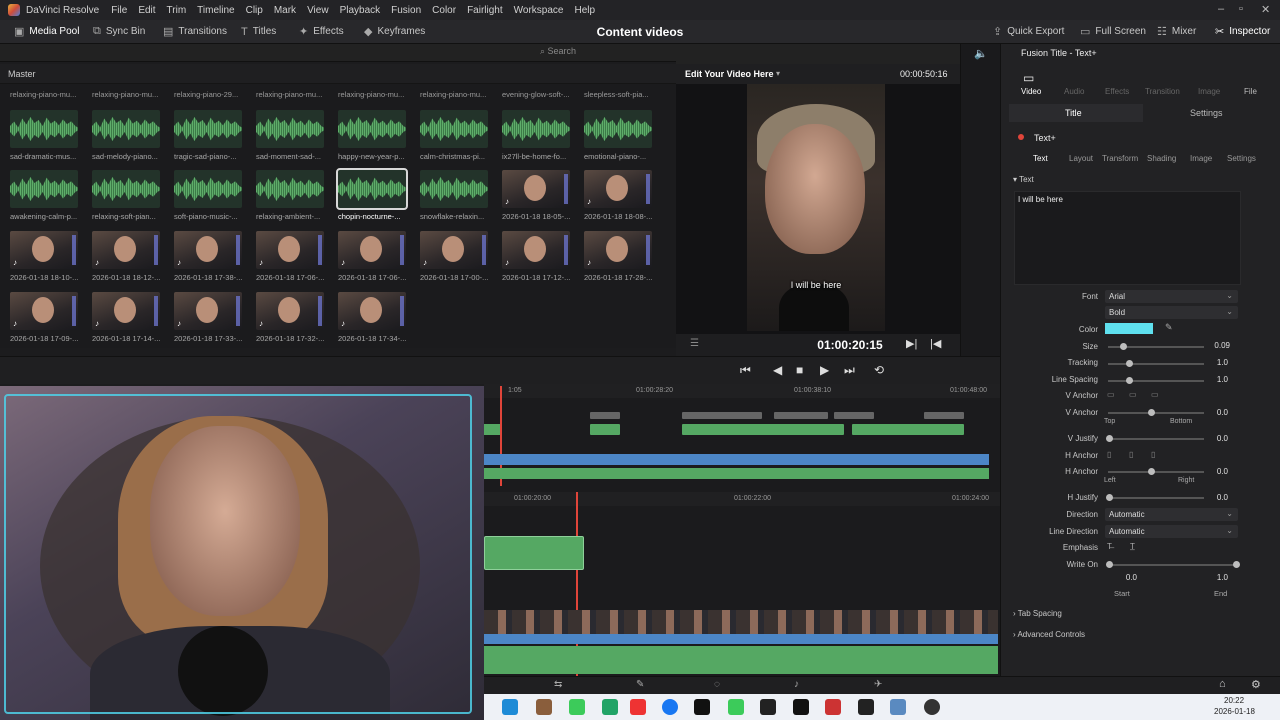 Image resolution: width=1280 pixels, height=720 pixels. What do you see at coordinates (742, 391) in the screenshot?
I see `timeline-ruler-upper: 1:05 01:00:28:20 01:00:38:10 01:00:48:00` at bounding box center [742, 391].